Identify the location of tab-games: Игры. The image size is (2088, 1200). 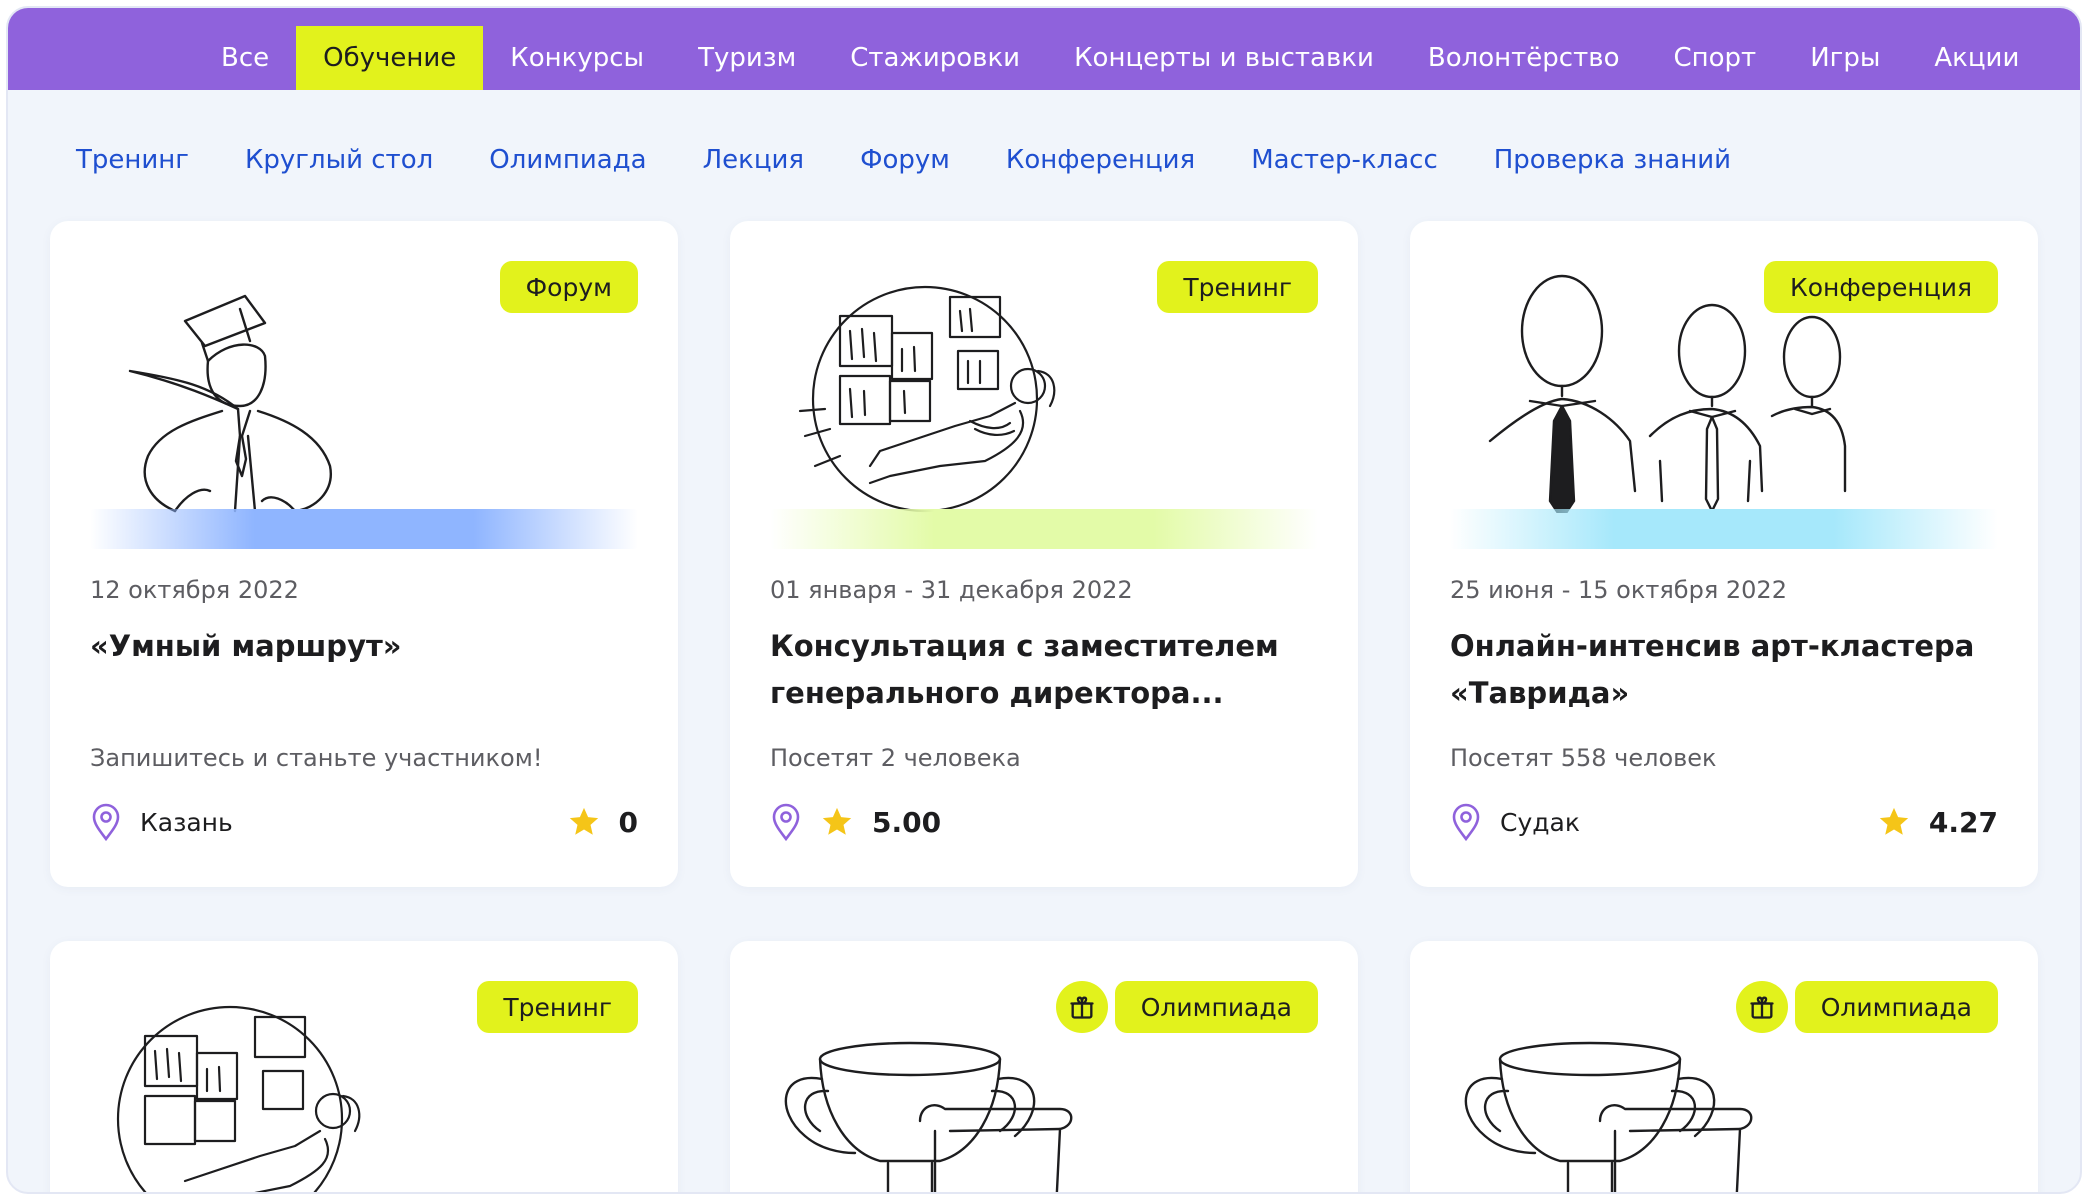
(1845, 58).